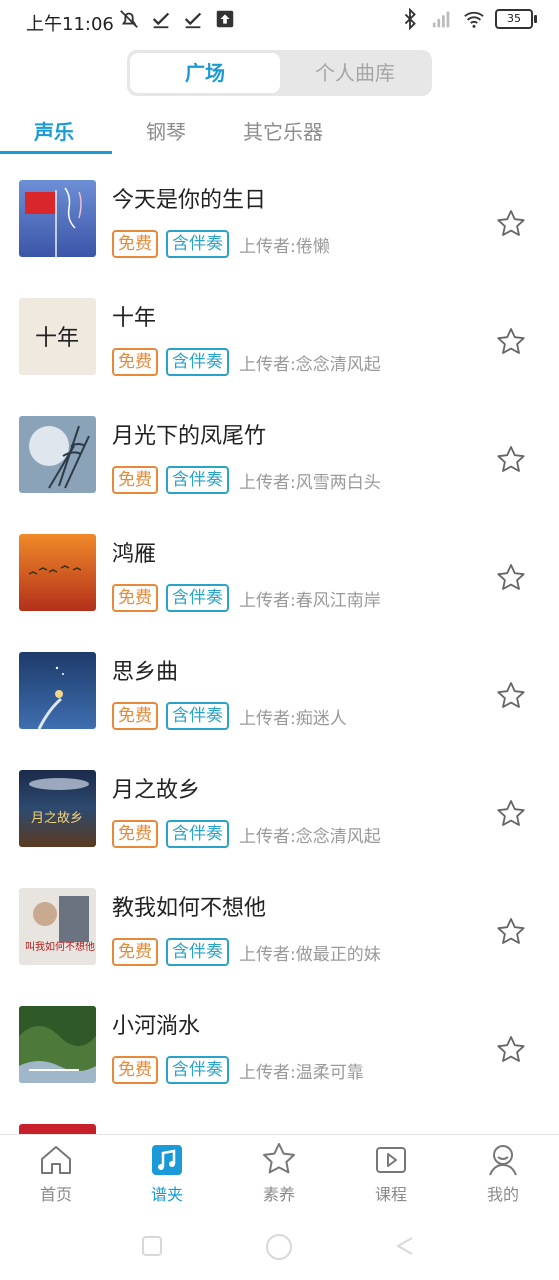 The image size is (559, 1280). I want to click on video-play-icon, so click(391, 1160).